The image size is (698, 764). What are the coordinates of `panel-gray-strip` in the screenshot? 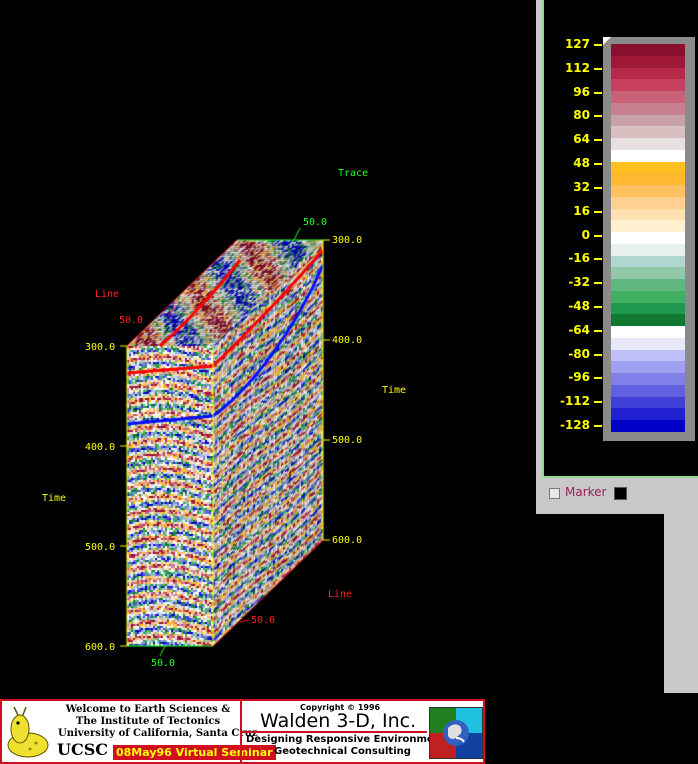 It's located at (681, 603).